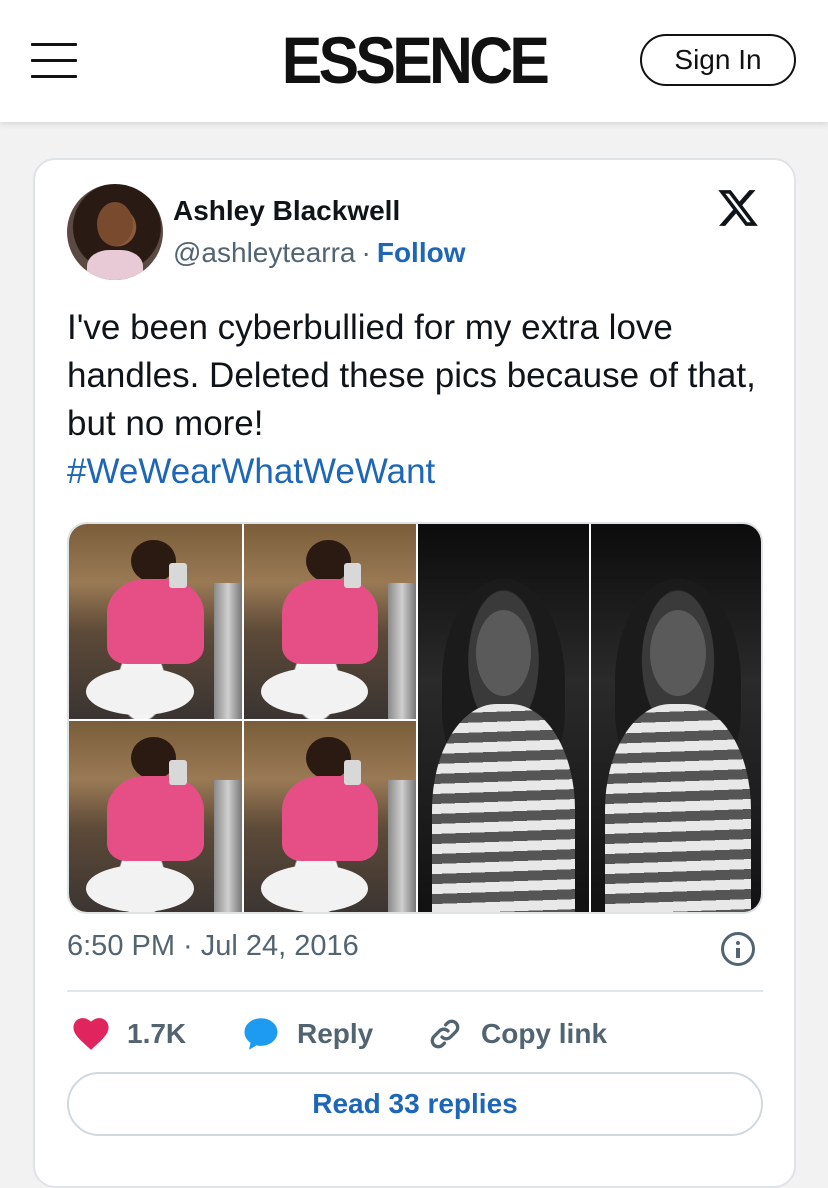 The width and height of the screenshot is (828, 1188). What do you see at coordinates (415, 991) in the screenshot?
I see `divider` at bounding box center [415, 991].